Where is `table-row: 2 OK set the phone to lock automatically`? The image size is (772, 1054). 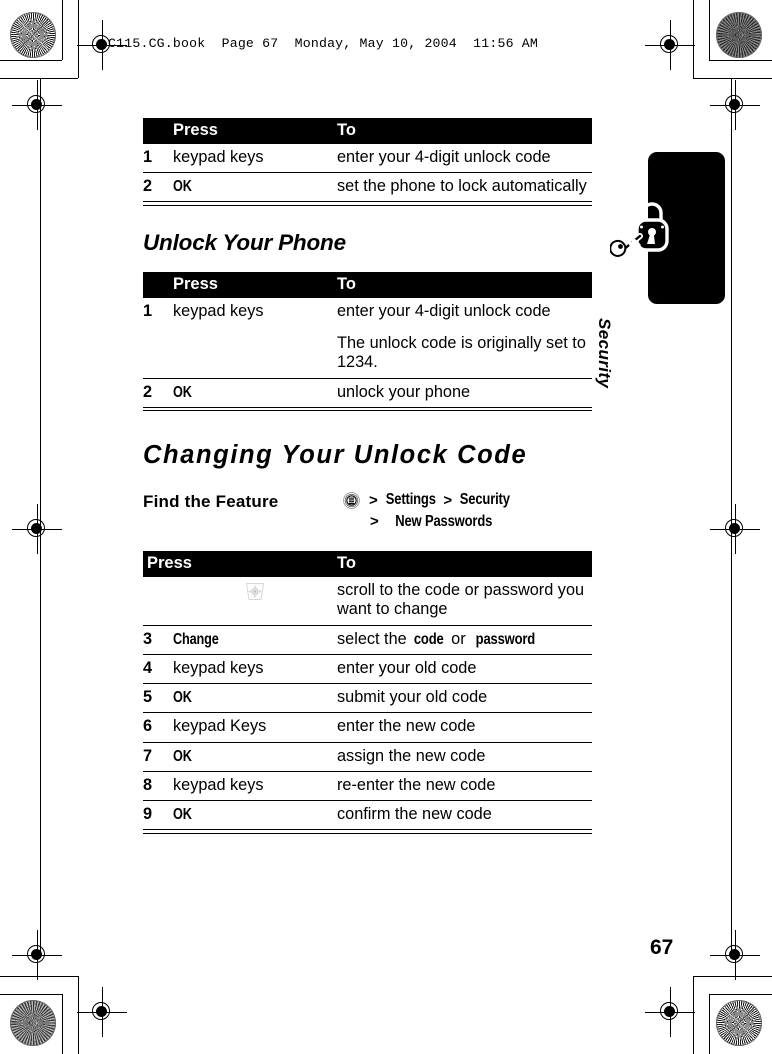
table-row: 2 OK set the phone to lock automatically is located at coordinates (367, 187).